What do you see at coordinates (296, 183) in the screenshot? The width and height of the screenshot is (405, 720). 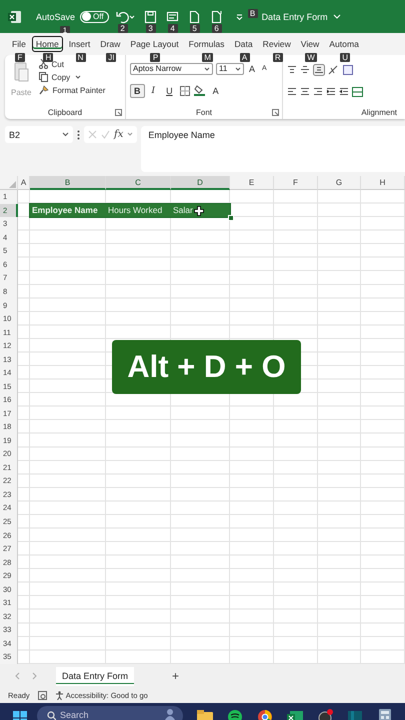 I see `column-header: F` at bounding box center [296, 183].